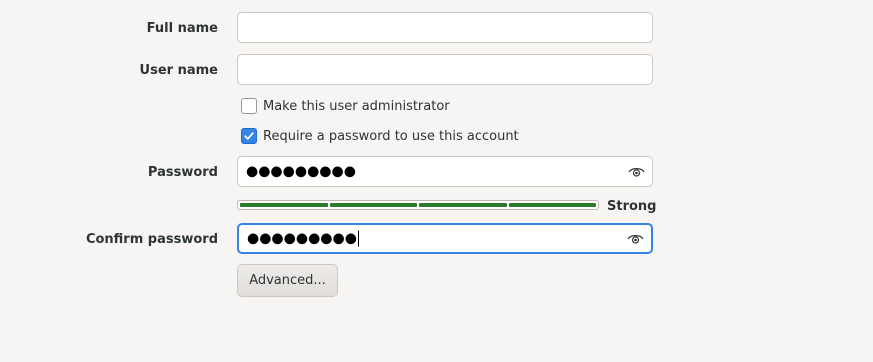 This screenshot has height=362, width=873. What do you see at coordinates (391, 136) in the screenshot?
I see `require-password-label: Require a password to use this account` at bounding box center [391, 136].